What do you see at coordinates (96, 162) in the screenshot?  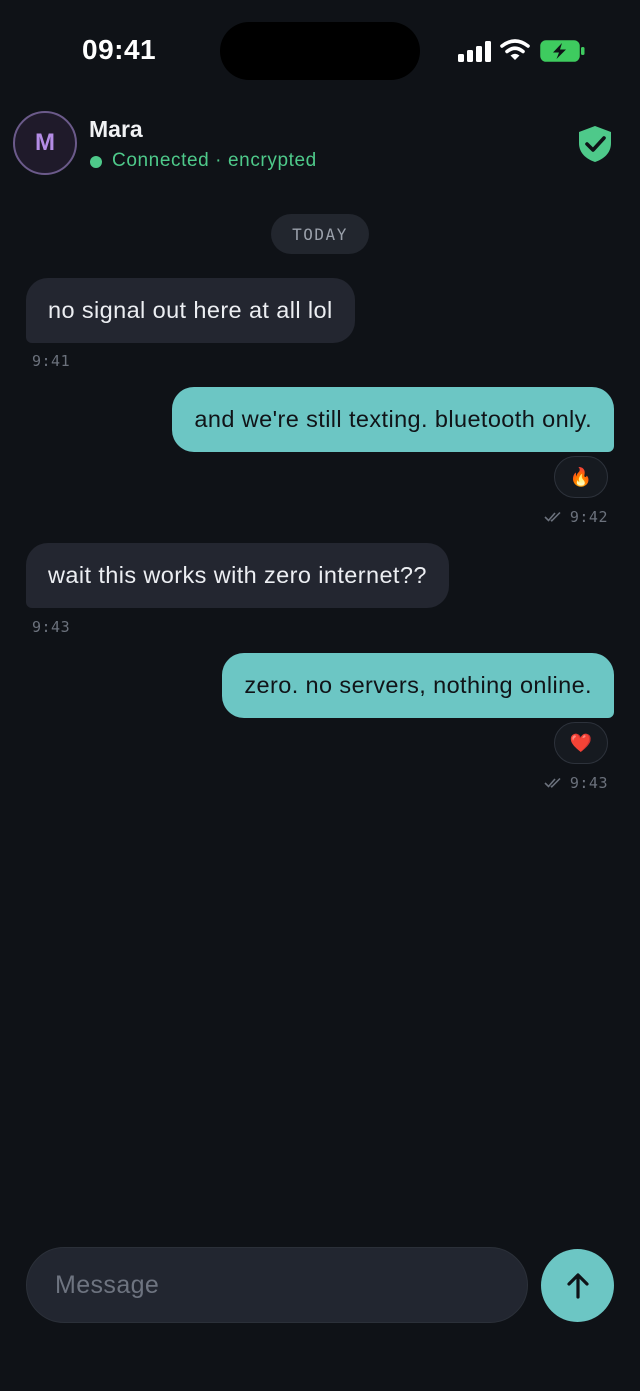 I see `connection-status-dot` at bounding box center [96, 162].